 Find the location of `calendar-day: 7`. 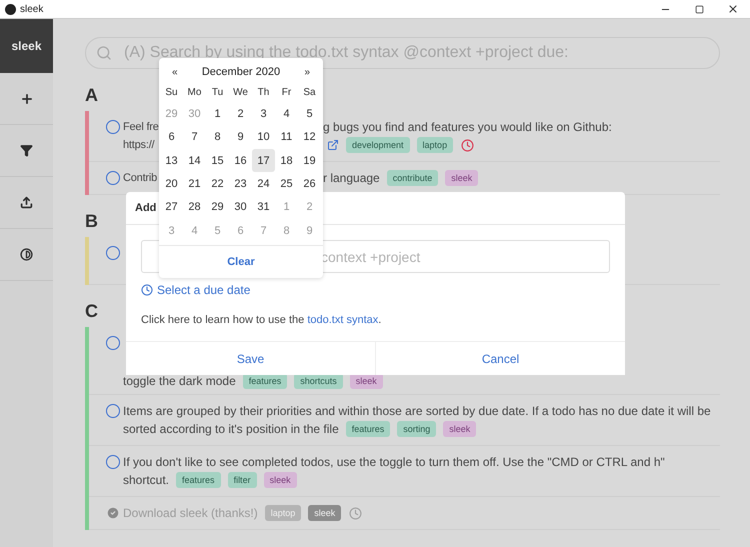

calendar-day: 7 is located at coordinates (194, 137).